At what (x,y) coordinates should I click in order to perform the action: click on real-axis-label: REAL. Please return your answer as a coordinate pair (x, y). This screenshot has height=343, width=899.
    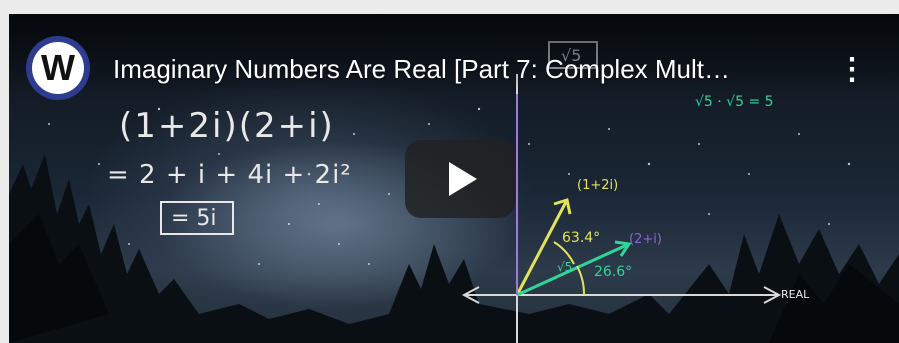
    Looking at the image, I should click on (795, 294).